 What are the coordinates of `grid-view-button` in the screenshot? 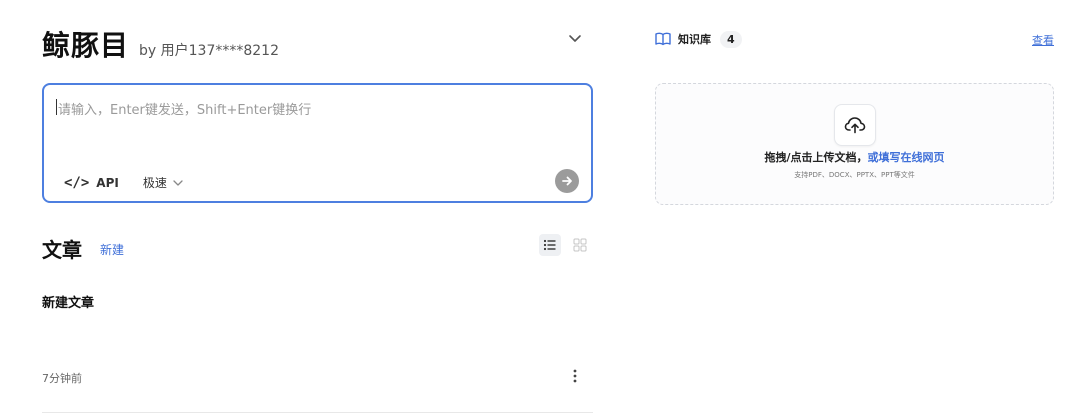 It's located at (580, 245).